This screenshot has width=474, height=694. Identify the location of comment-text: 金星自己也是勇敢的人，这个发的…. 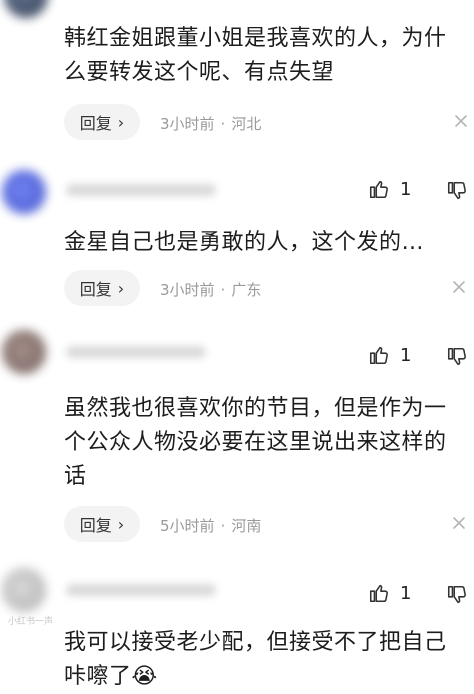
(244, 242).